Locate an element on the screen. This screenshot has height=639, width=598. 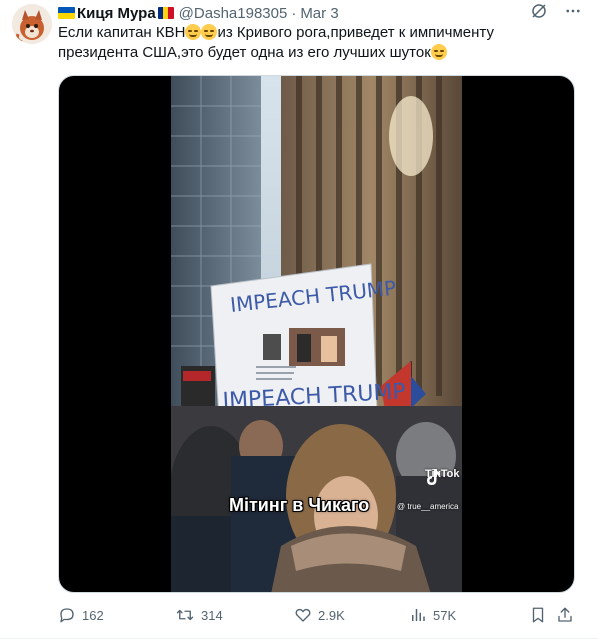
like-button: 2.9K is located at coordinates (319, 615).